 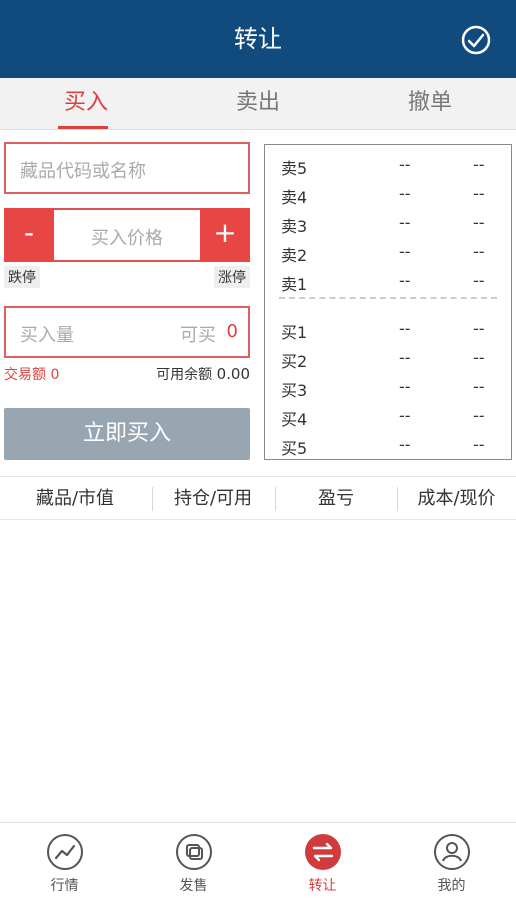 I want to click on order-book-row: 买5 -- --, so click(x=388, y=445).